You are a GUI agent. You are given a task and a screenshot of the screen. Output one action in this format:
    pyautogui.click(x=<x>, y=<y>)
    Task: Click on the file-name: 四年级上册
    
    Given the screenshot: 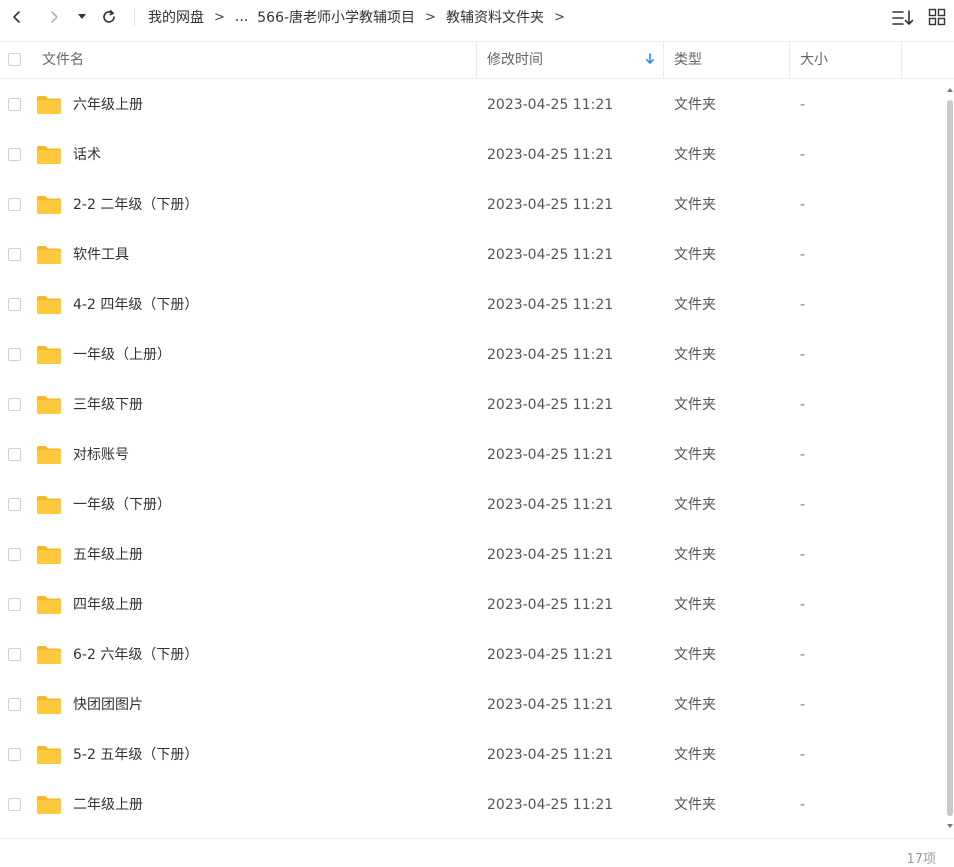 What is the action you would take?
    pyautogui.click(x=108, y=605)
    